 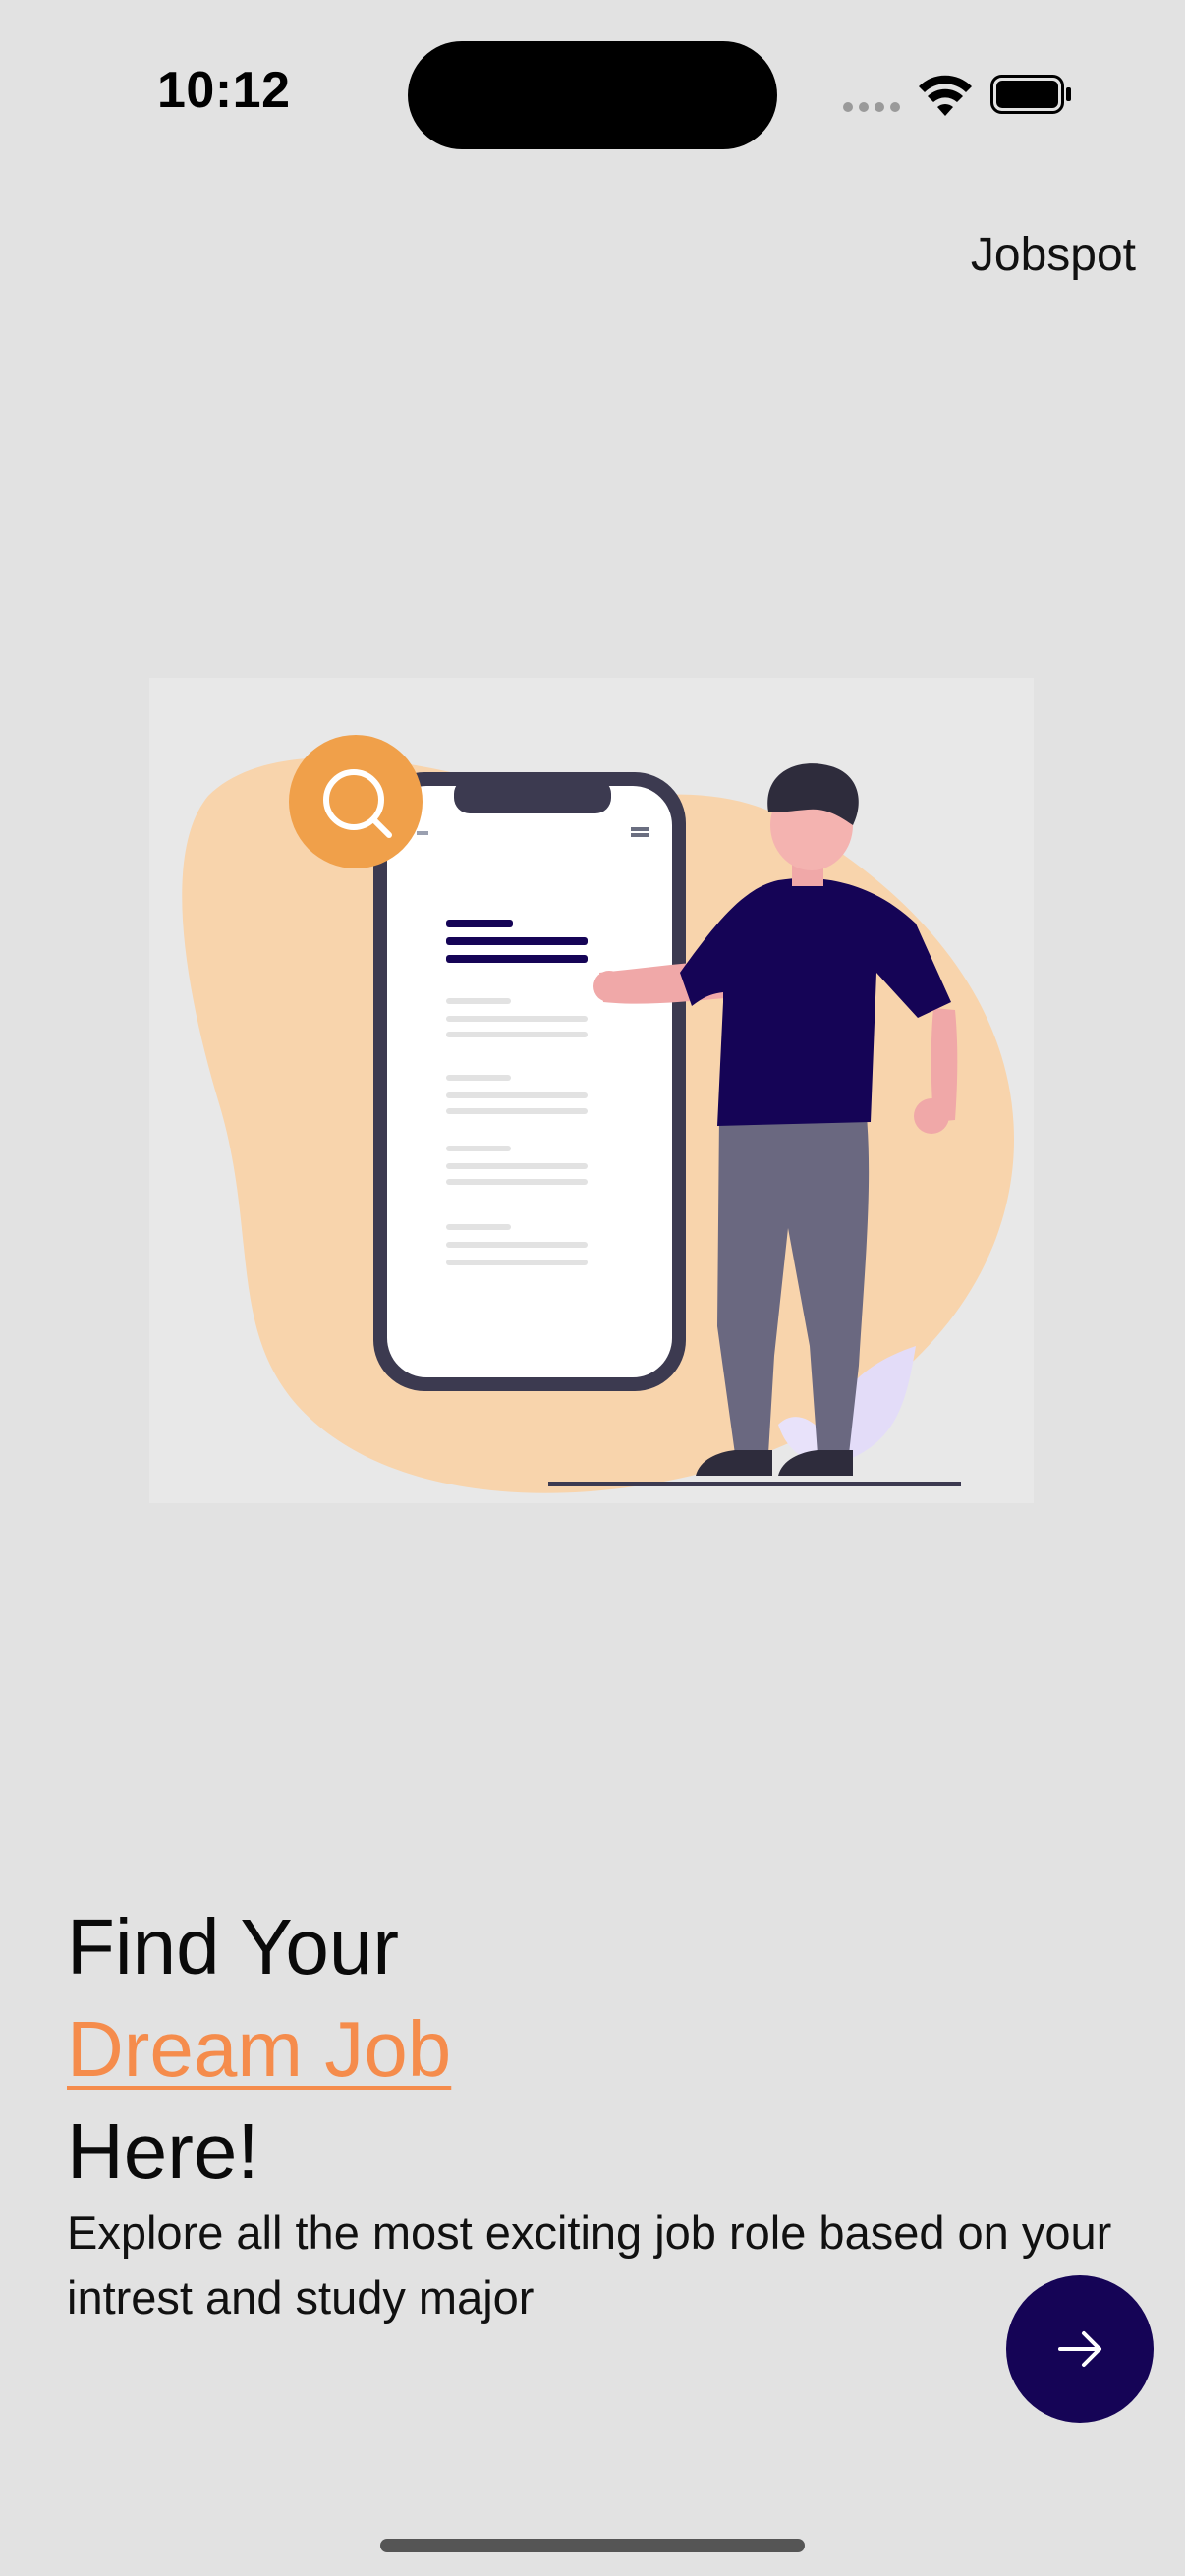 I want to click on arrow-right-icon, so click(x=1080, y=2349).